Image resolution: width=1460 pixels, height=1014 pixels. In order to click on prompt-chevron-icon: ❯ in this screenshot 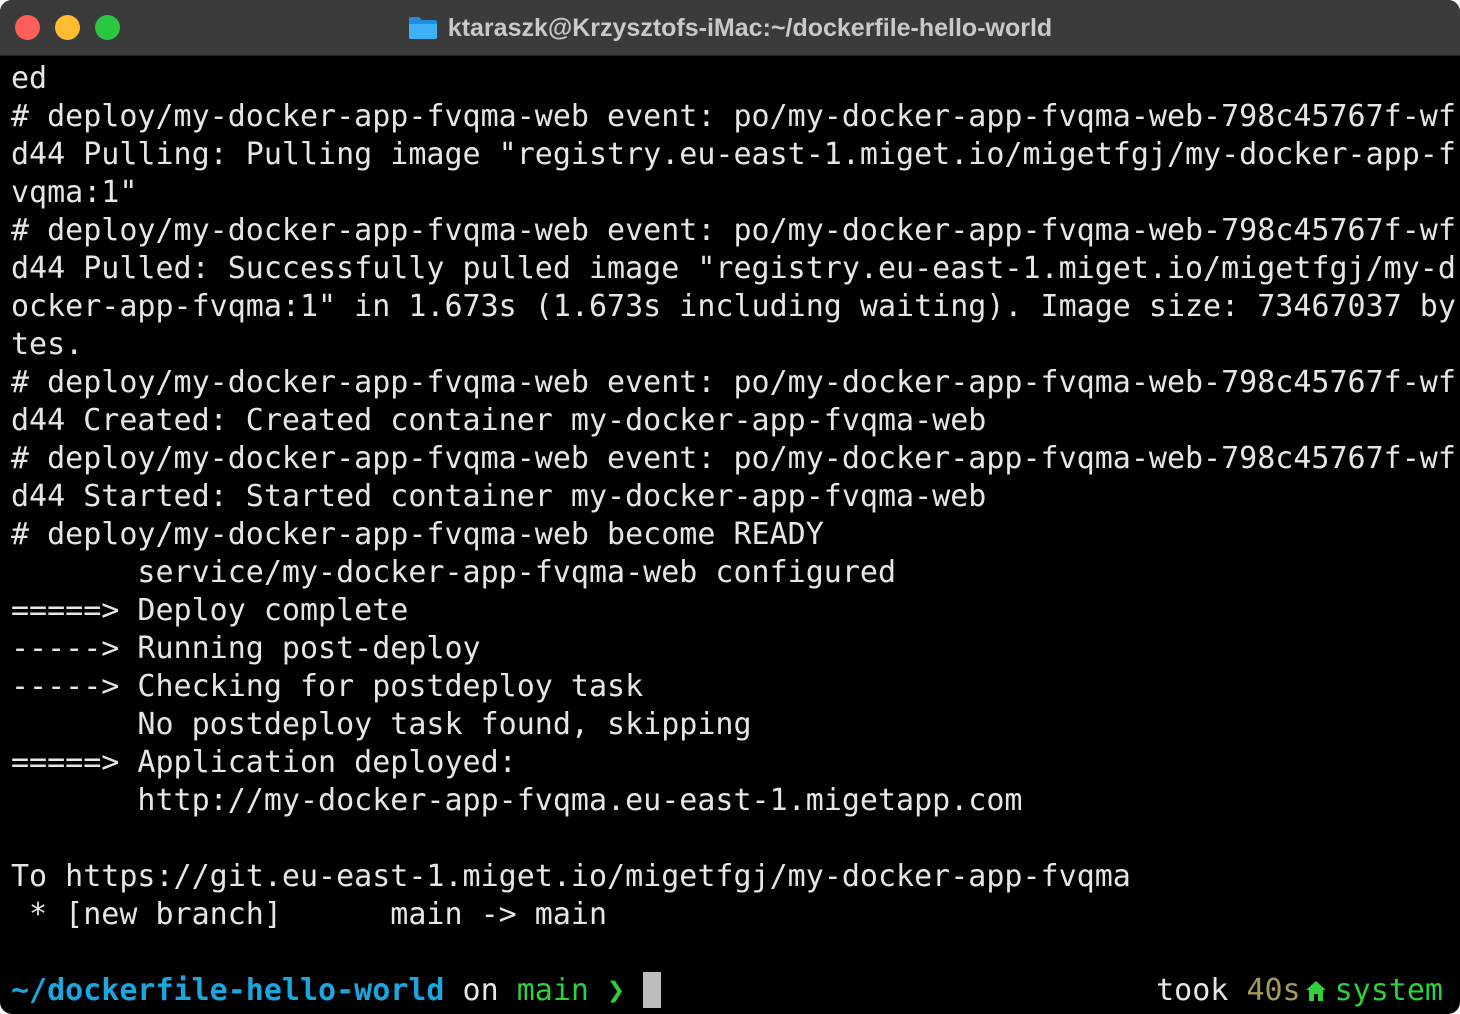, I will do `click(616, 990)`.